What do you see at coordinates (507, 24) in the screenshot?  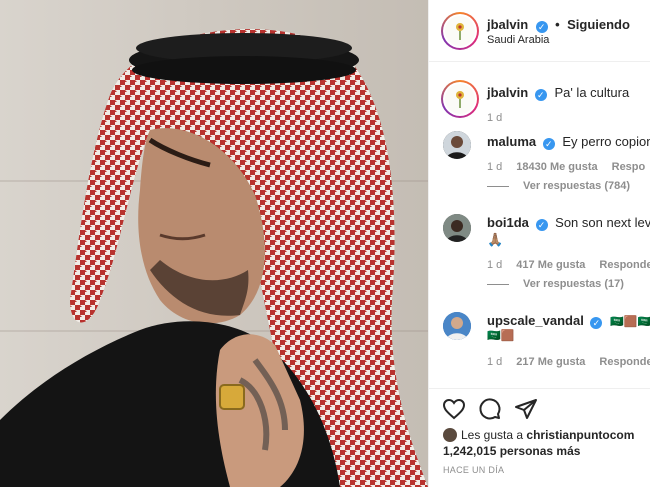 I see `author-username: jbalvin` at bounding box center [507, 24].